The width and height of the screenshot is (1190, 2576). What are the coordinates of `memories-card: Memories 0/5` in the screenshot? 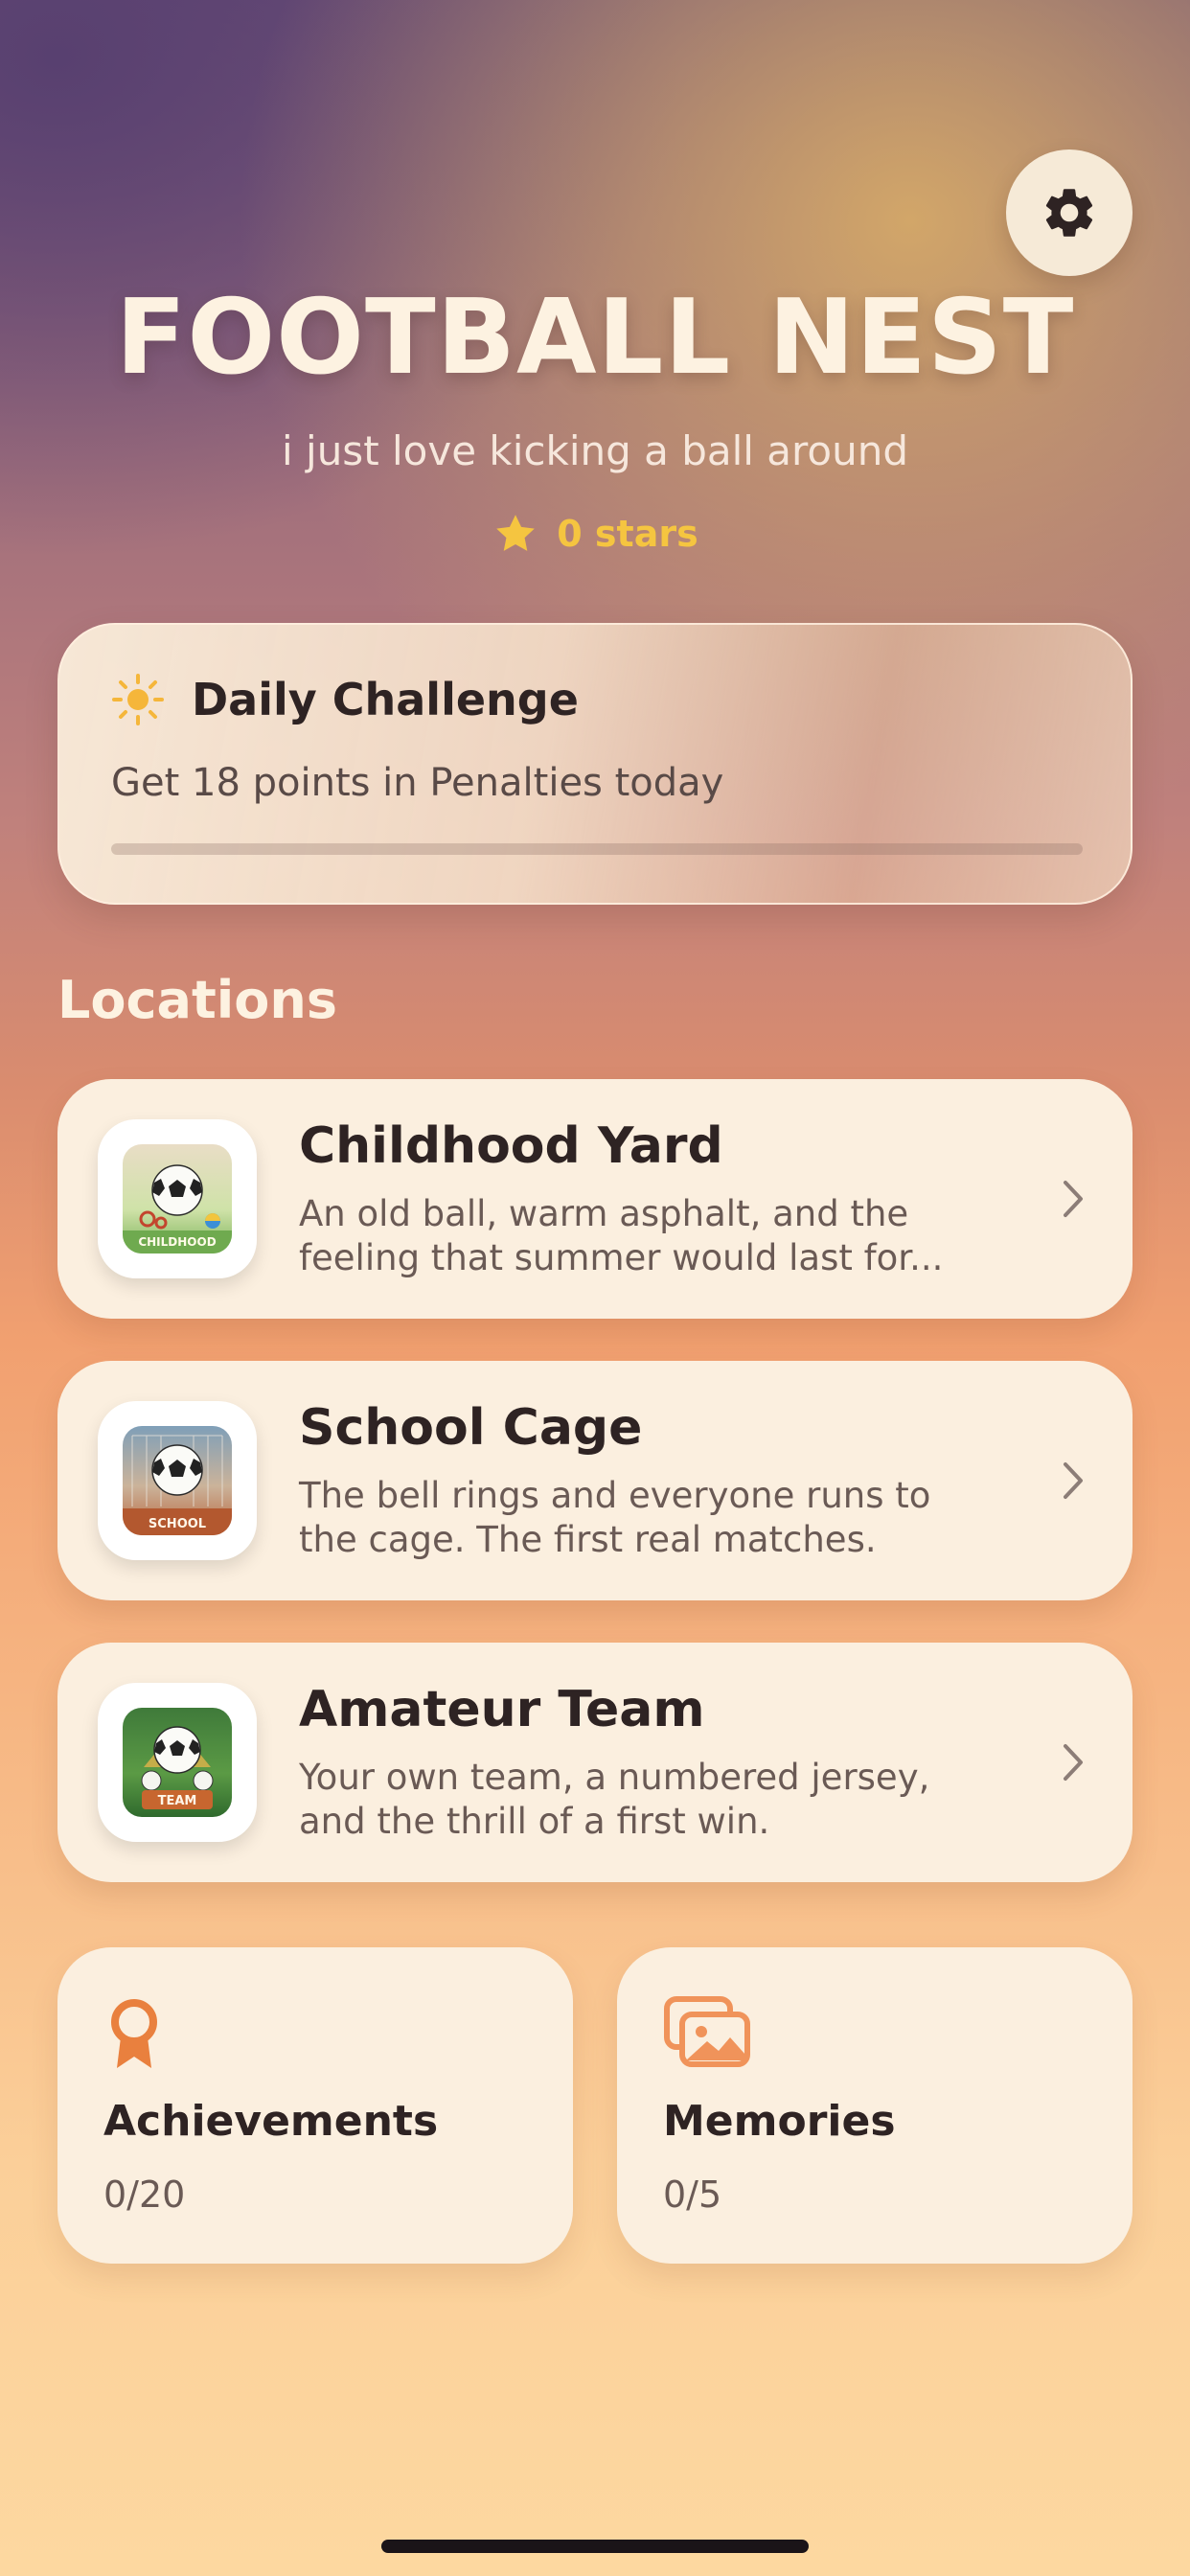 It's located at (875, 2105).